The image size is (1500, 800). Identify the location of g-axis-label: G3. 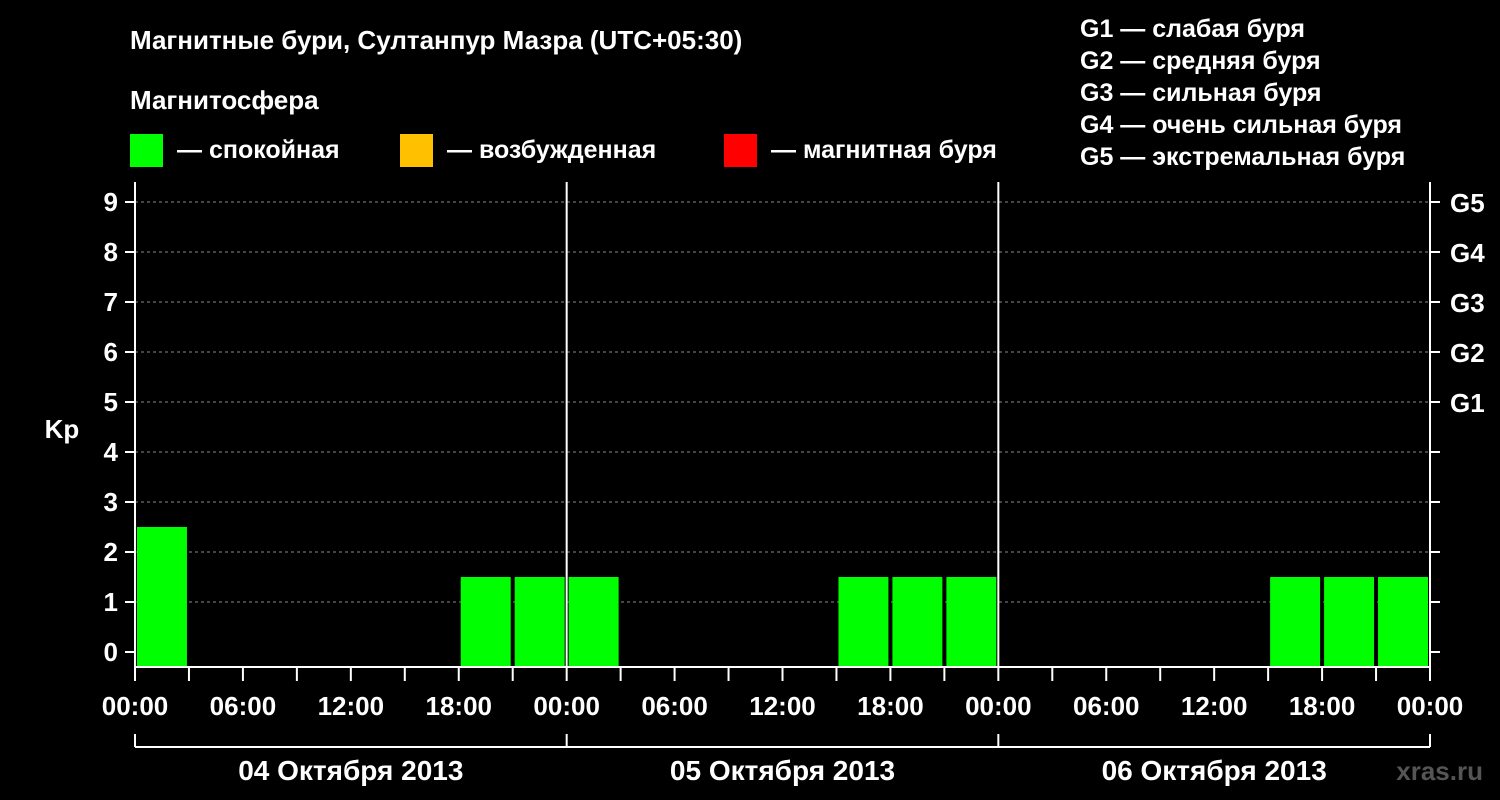
(1467, 303).